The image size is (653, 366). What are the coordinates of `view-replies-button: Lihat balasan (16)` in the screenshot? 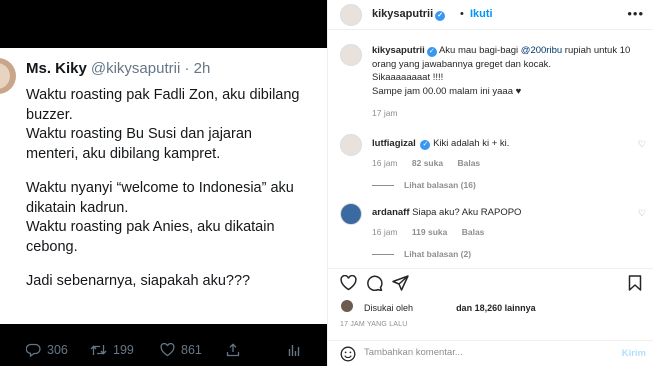 It's located at (424, 185).